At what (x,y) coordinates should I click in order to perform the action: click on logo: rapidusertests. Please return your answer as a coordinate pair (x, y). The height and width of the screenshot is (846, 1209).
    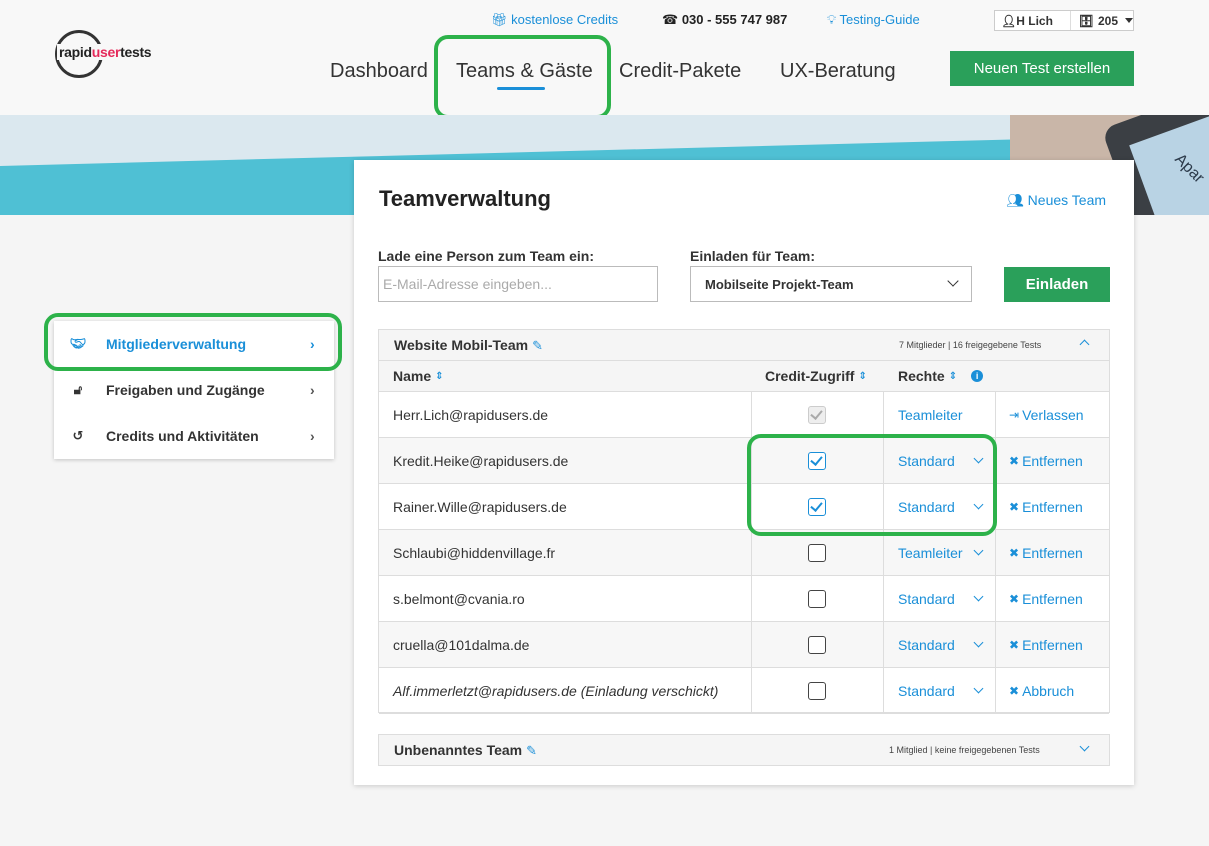
    Looking at the image, I should click on (115, 55).